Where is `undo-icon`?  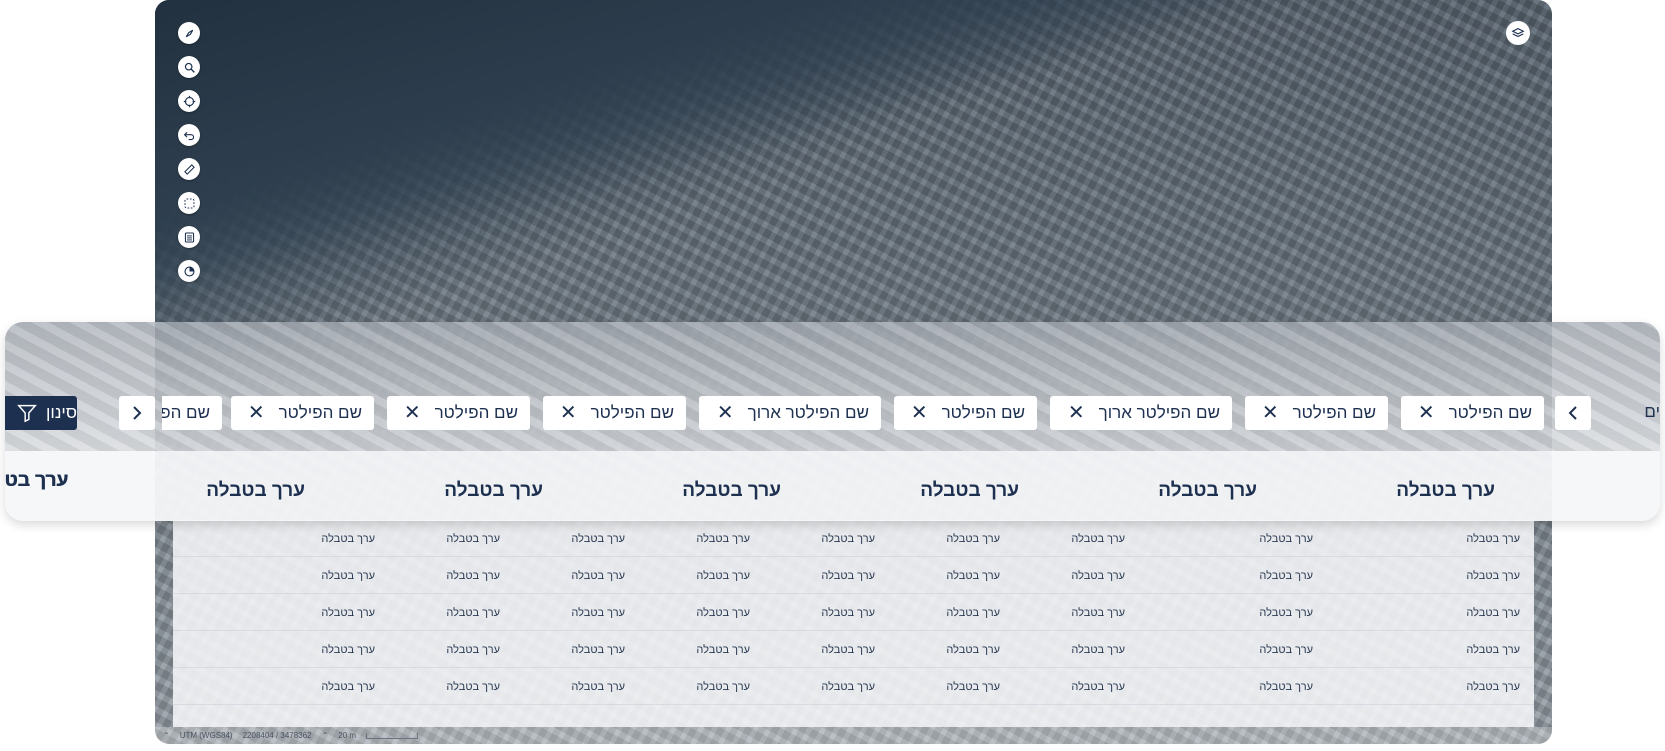
undo-icon is located at coordinates (189, 135).